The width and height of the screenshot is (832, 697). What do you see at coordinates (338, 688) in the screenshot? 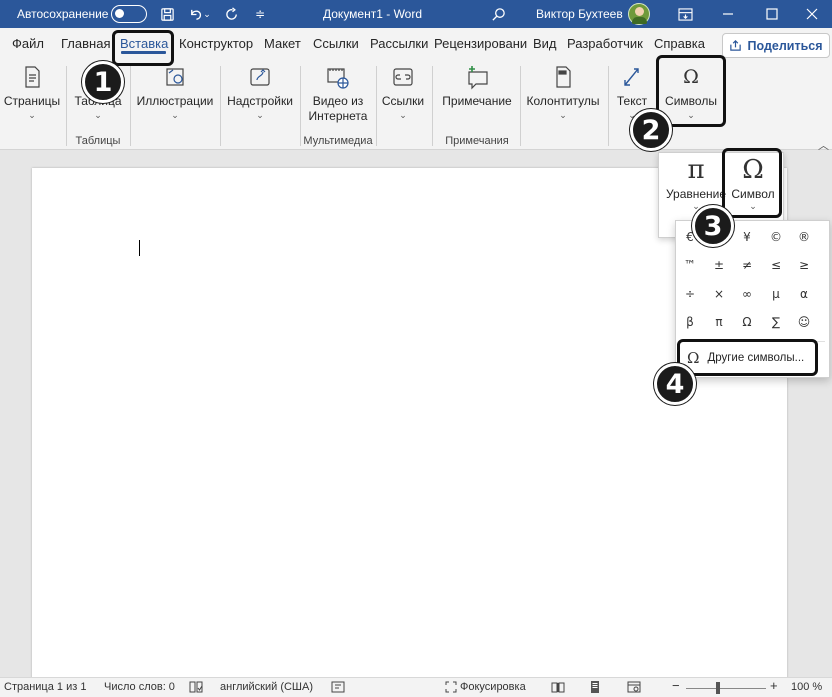
I see `accessibility-icon` at bounding box center [338, 688].